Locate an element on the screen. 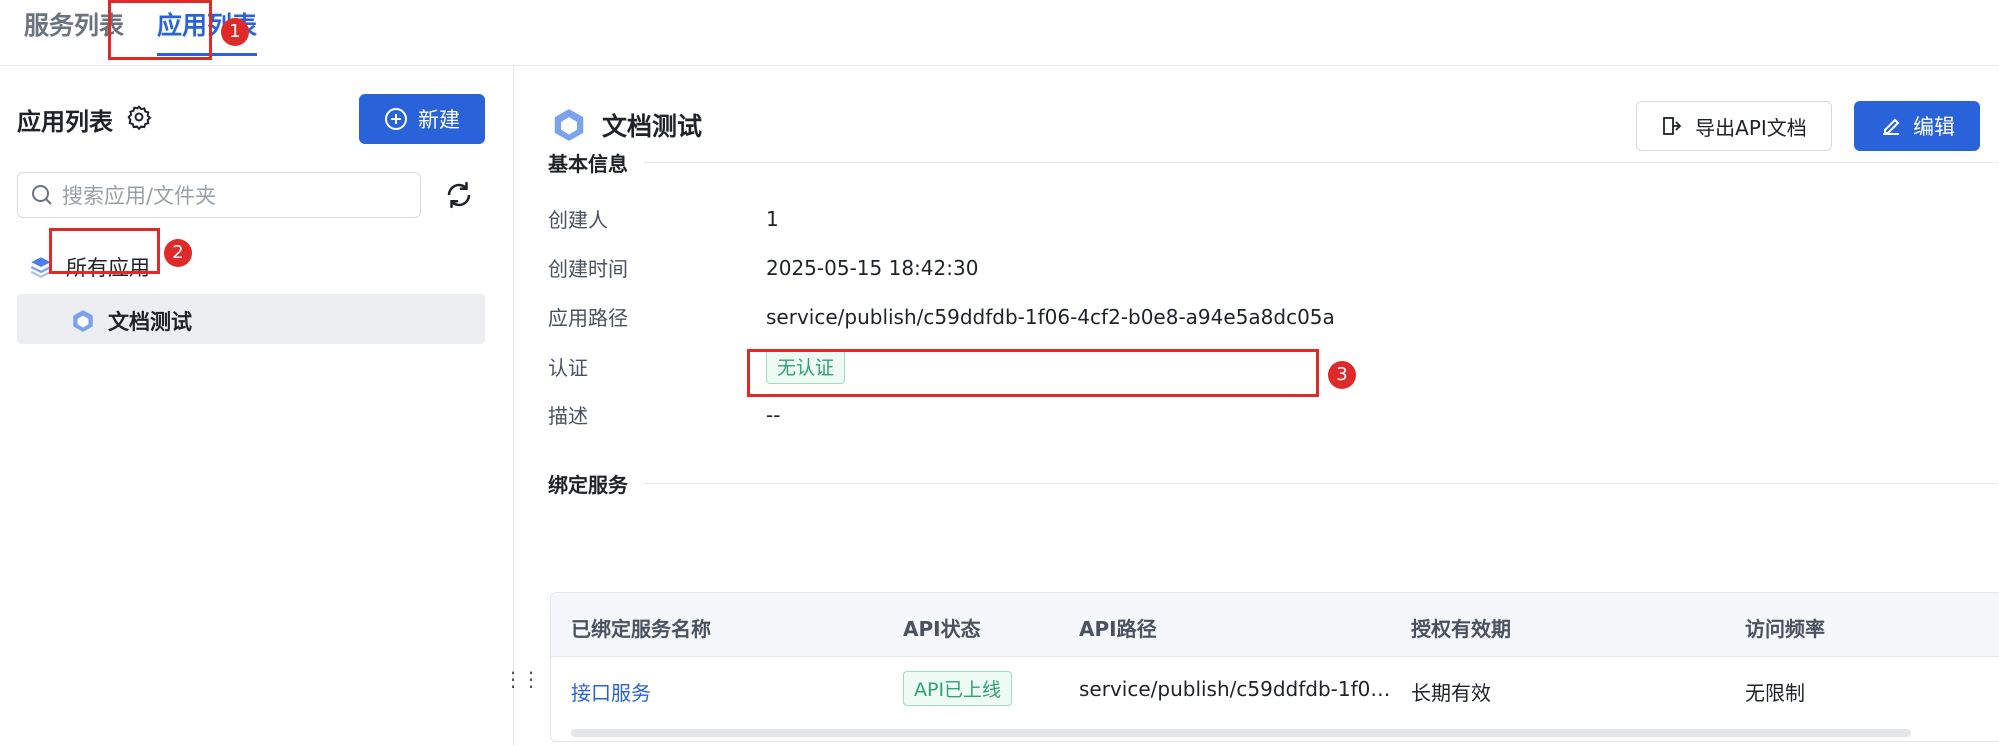  info-label: 描述 is located at coordinates (568, 416).